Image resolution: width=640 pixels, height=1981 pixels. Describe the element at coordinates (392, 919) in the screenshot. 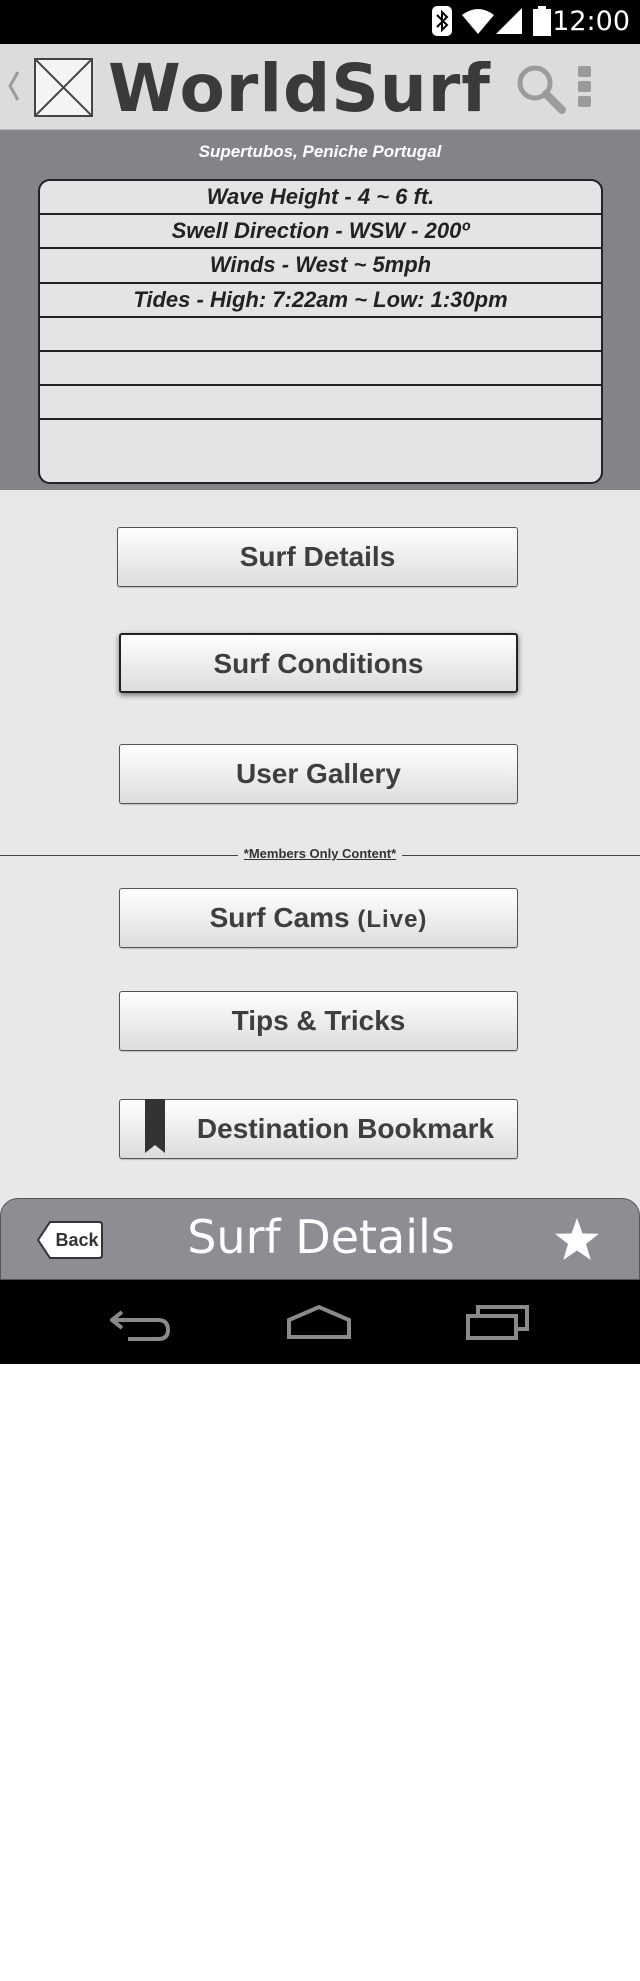

I see `live-tag: (Live)` at that location.